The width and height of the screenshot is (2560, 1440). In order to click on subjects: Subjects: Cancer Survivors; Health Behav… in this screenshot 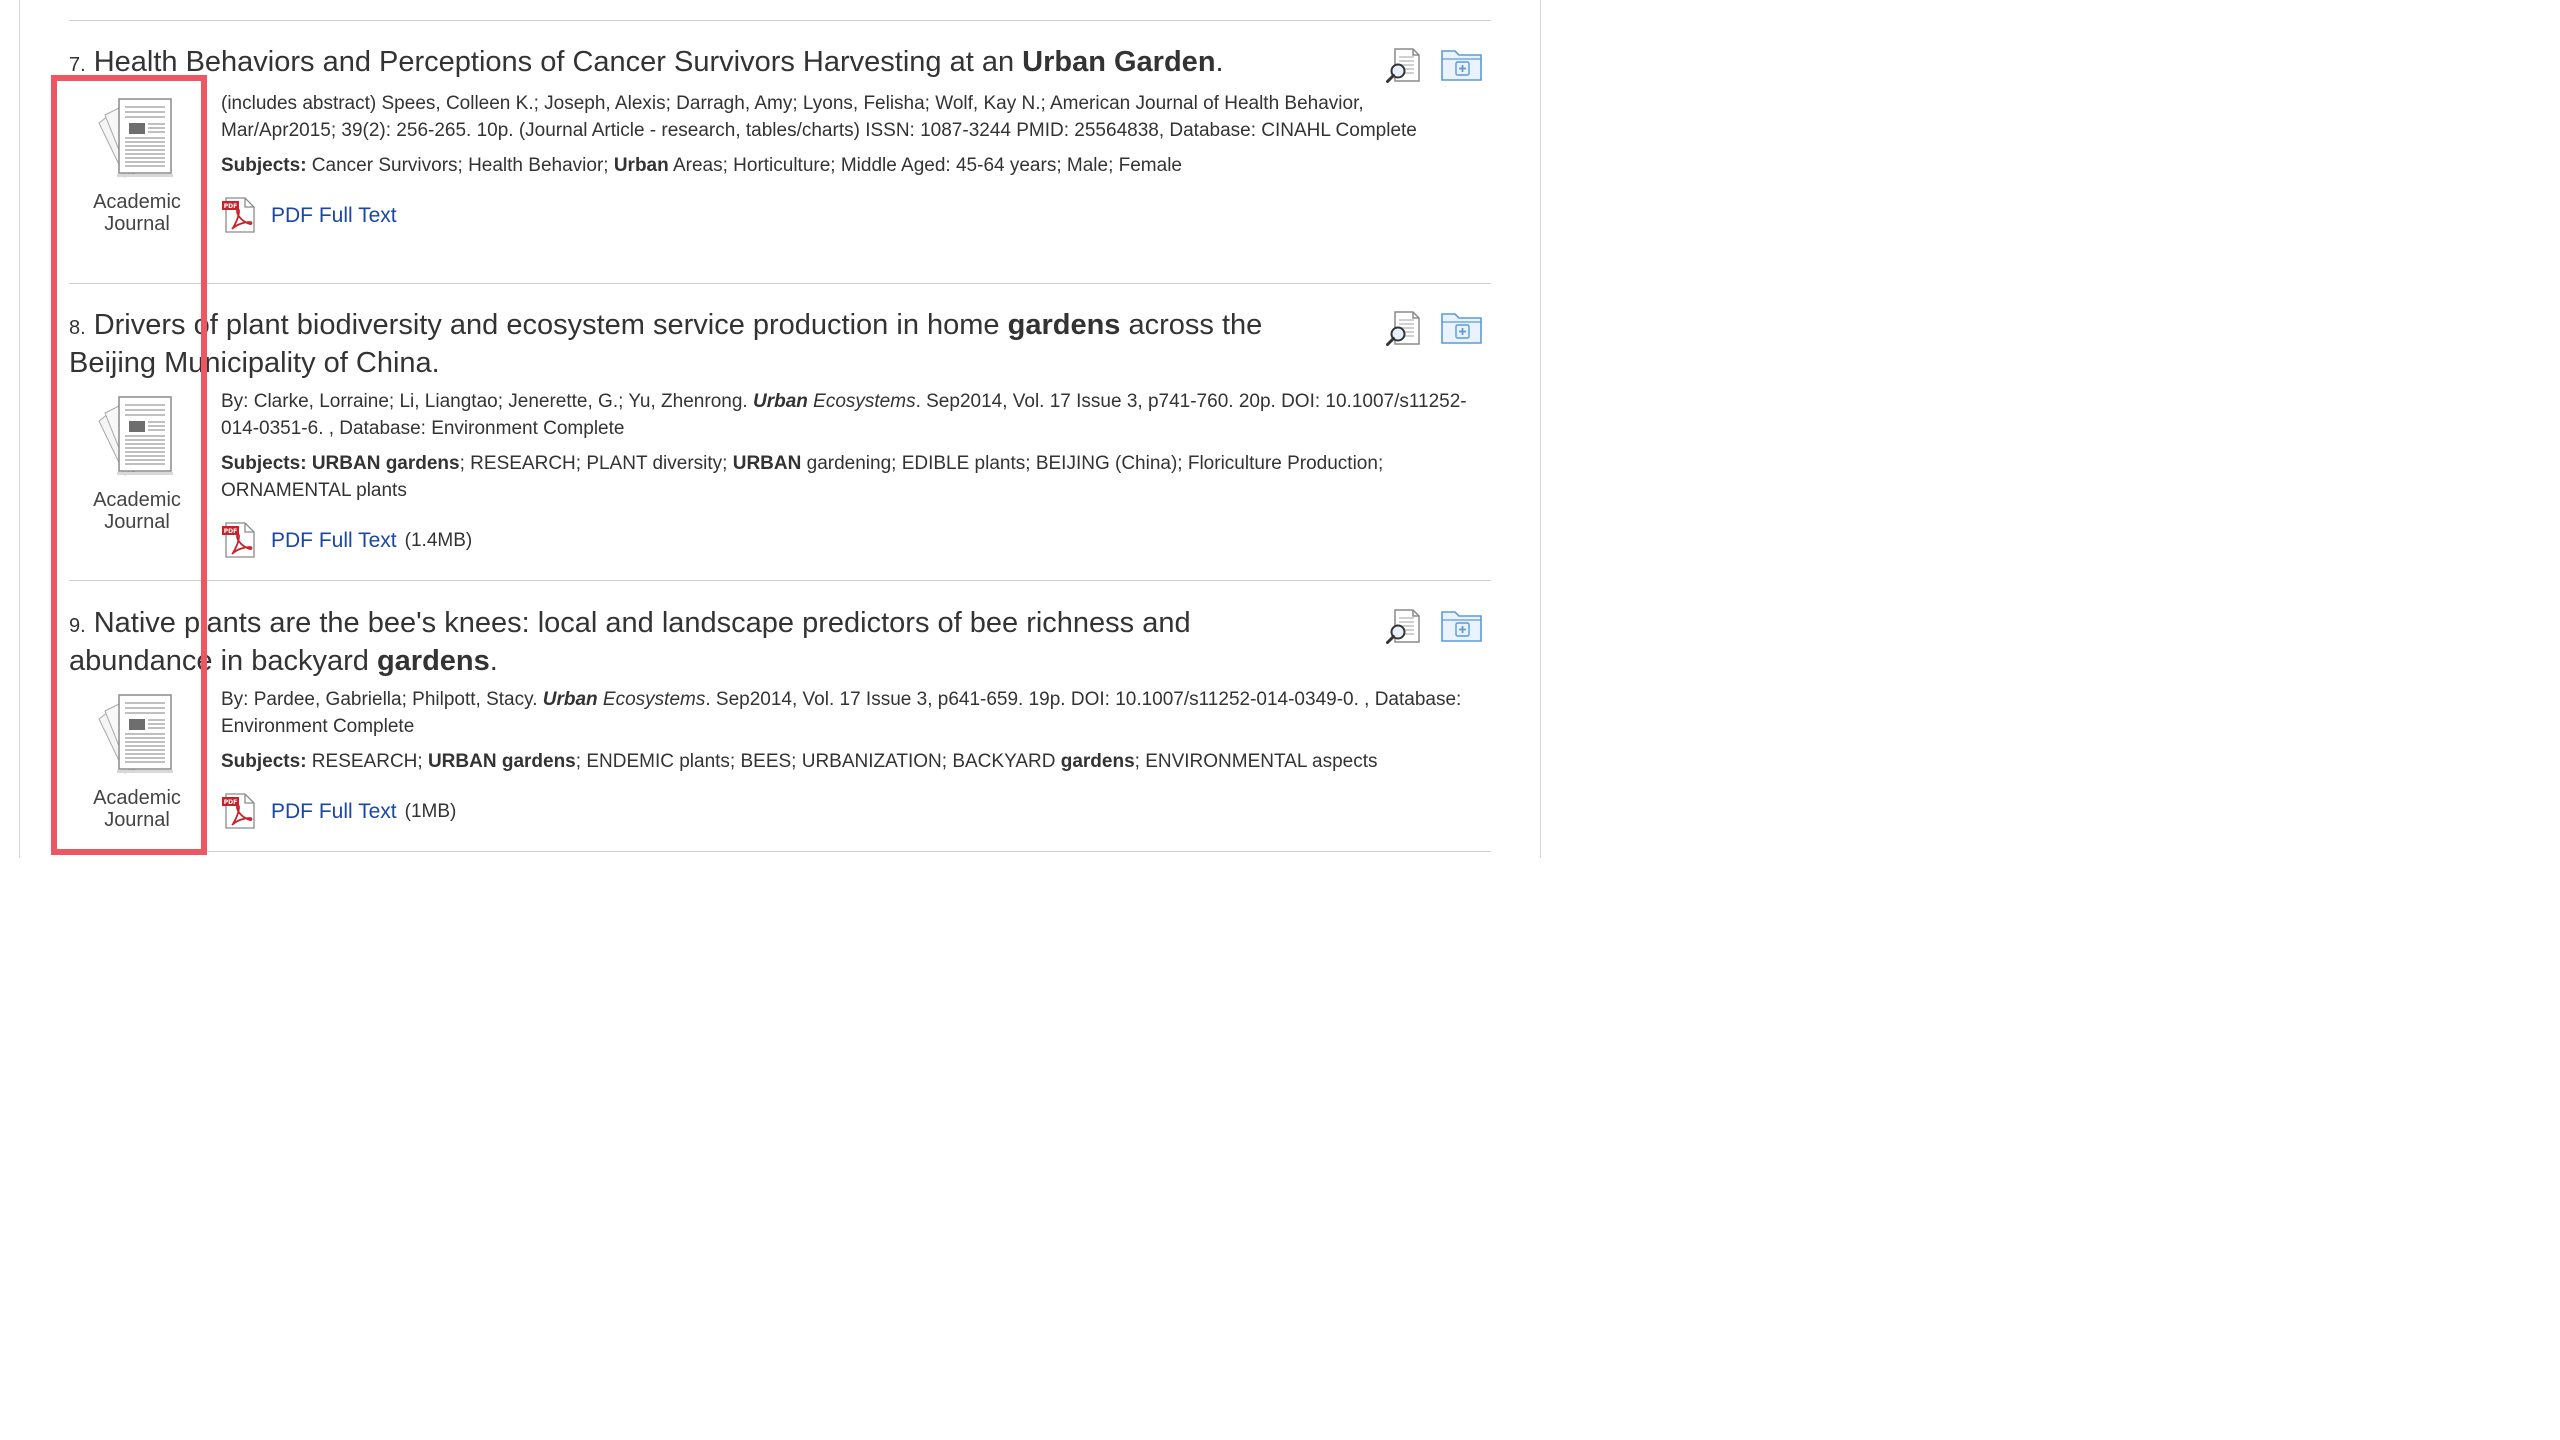, I will do `click(701, 165)`.